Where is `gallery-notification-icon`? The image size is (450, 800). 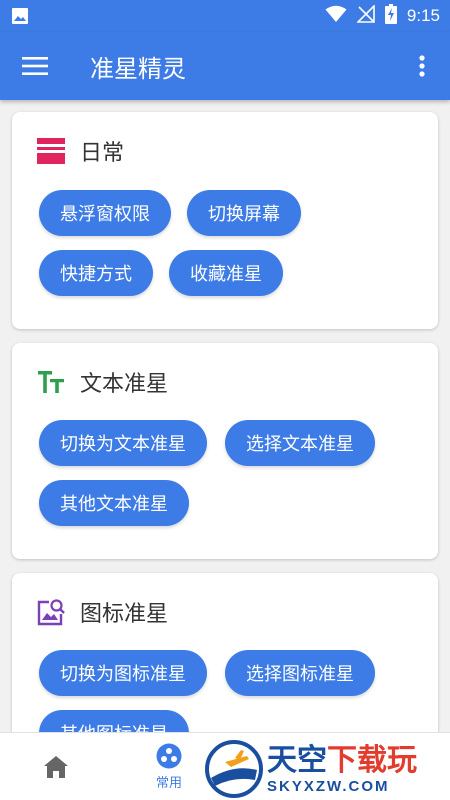
gallery-notification-icon is located at coordinates (20, 16).